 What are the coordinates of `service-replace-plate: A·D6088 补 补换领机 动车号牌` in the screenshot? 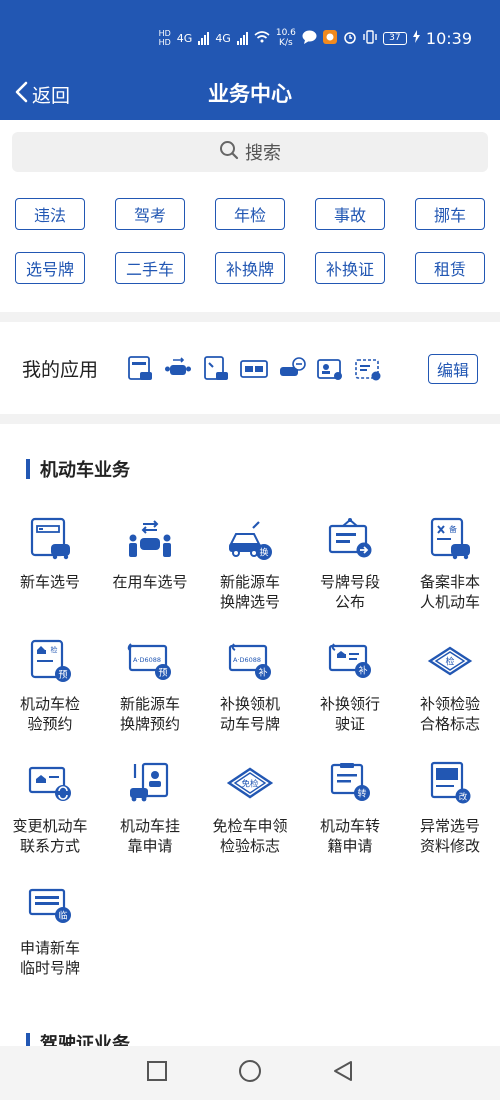 It's located at (250, 699).